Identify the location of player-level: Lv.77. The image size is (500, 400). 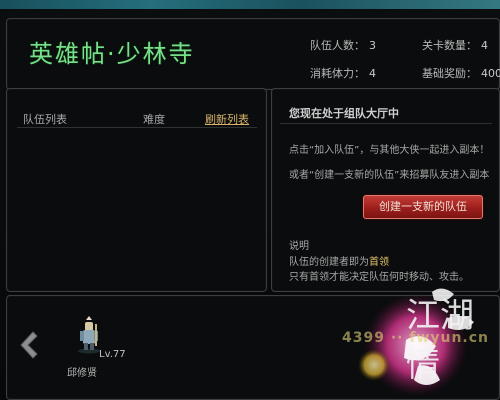
(112, 354).